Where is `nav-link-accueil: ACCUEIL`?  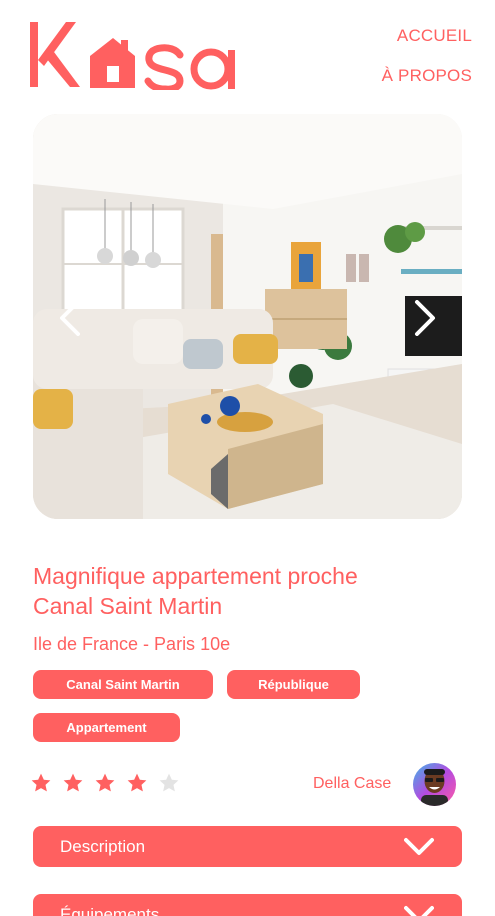 nav-link-accueil: ACCUEIL is located at coordinates (427, 36).